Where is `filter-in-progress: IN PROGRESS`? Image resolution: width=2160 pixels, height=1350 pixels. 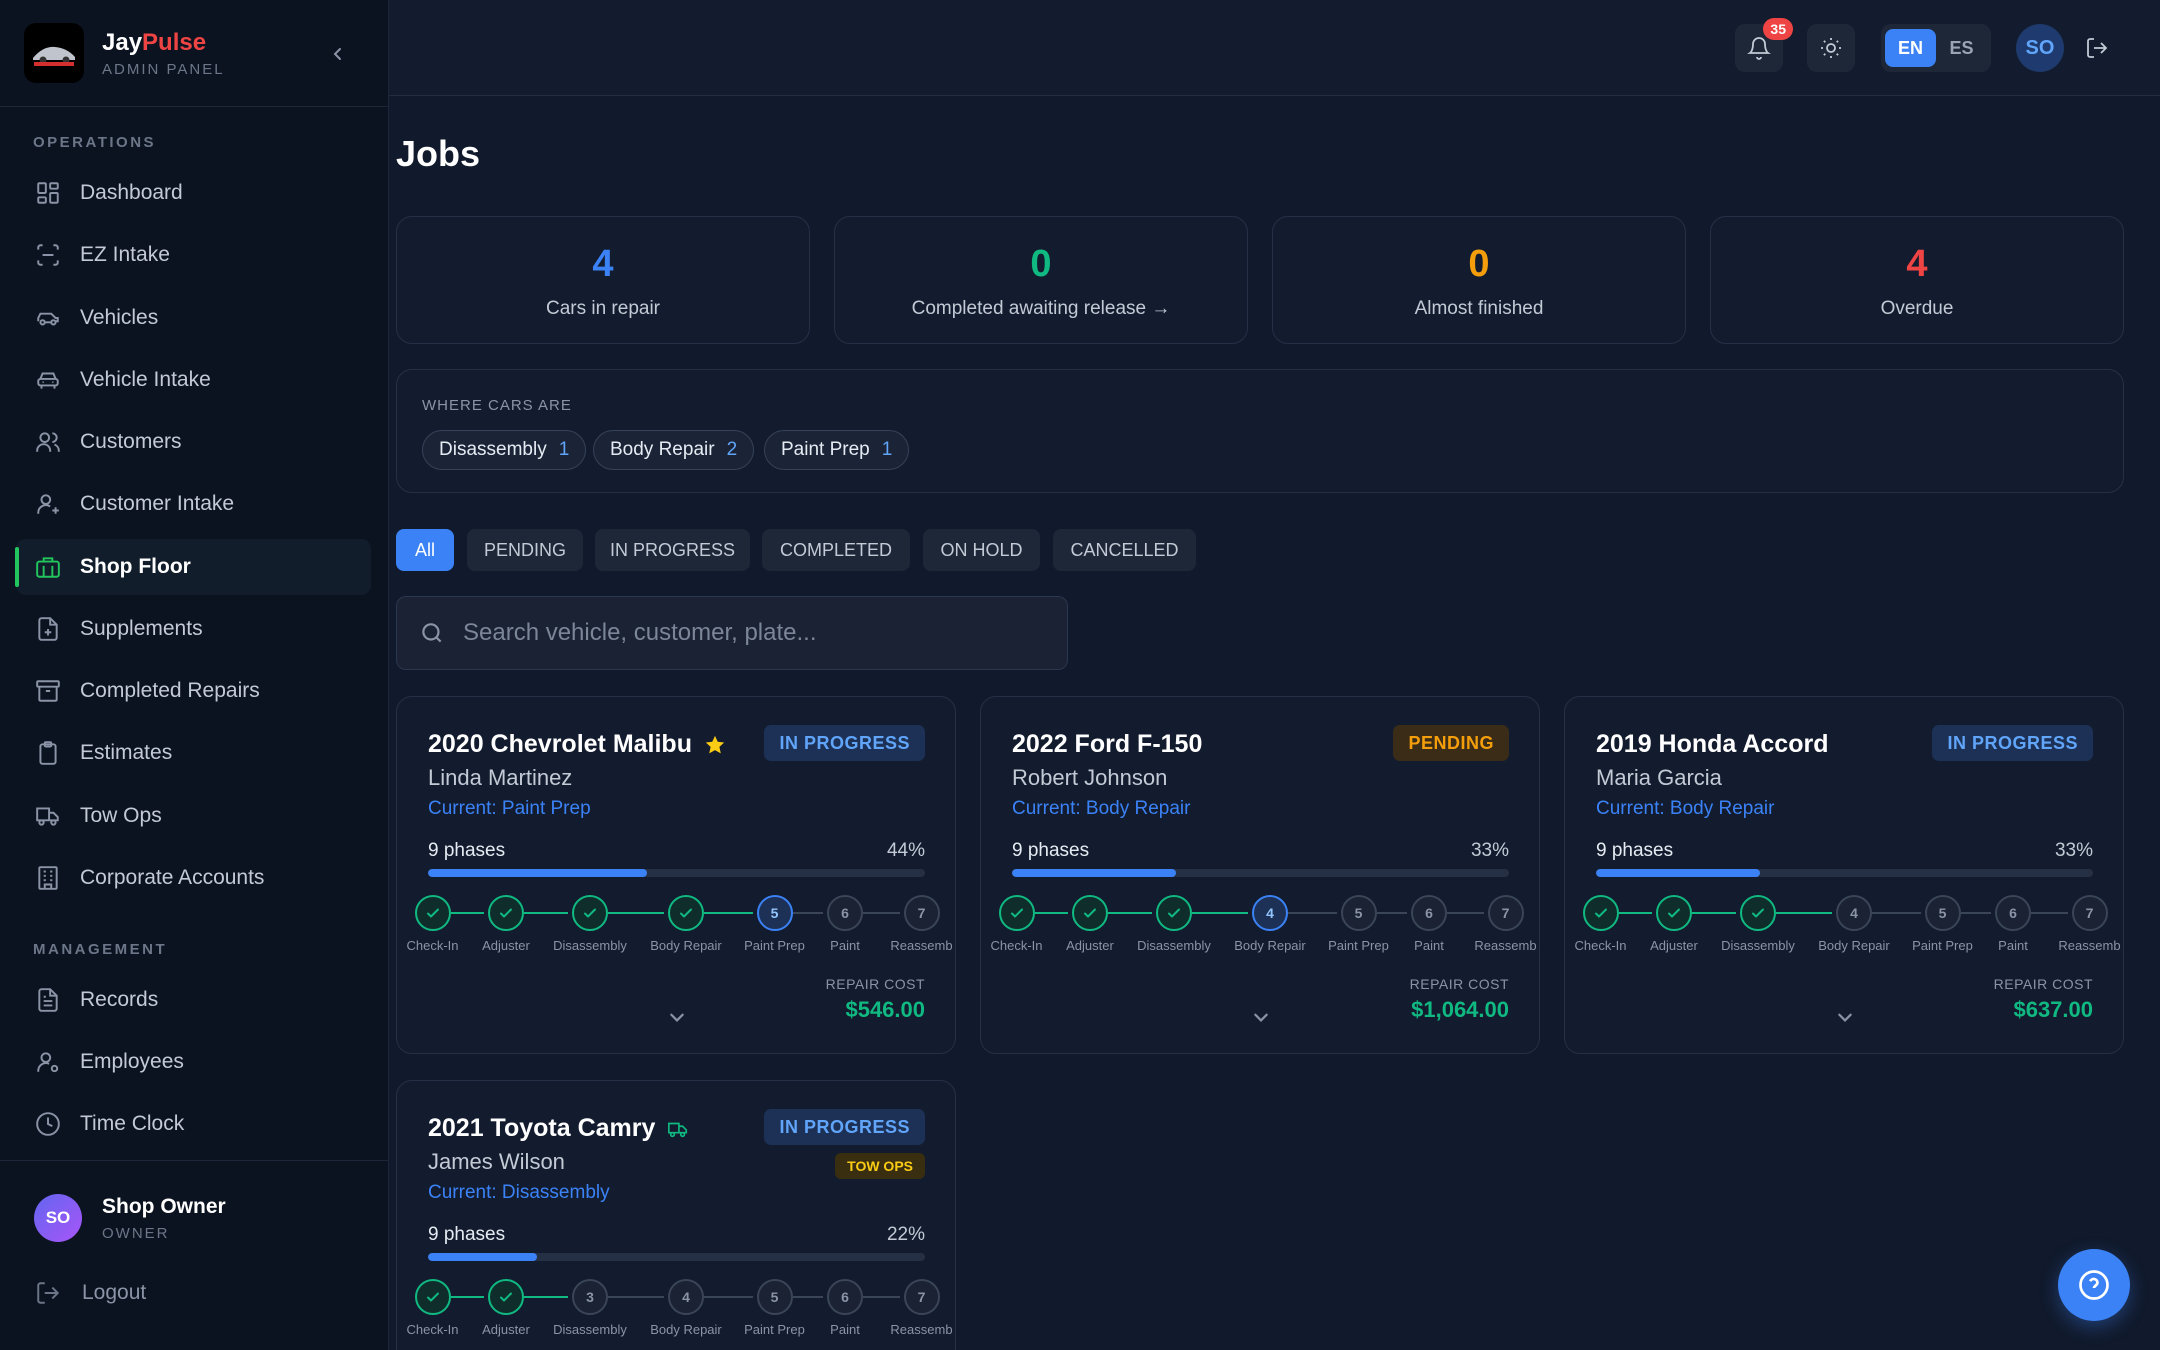
filter-in-progress: IN PROGRESS is located at coordinates (672, 550).